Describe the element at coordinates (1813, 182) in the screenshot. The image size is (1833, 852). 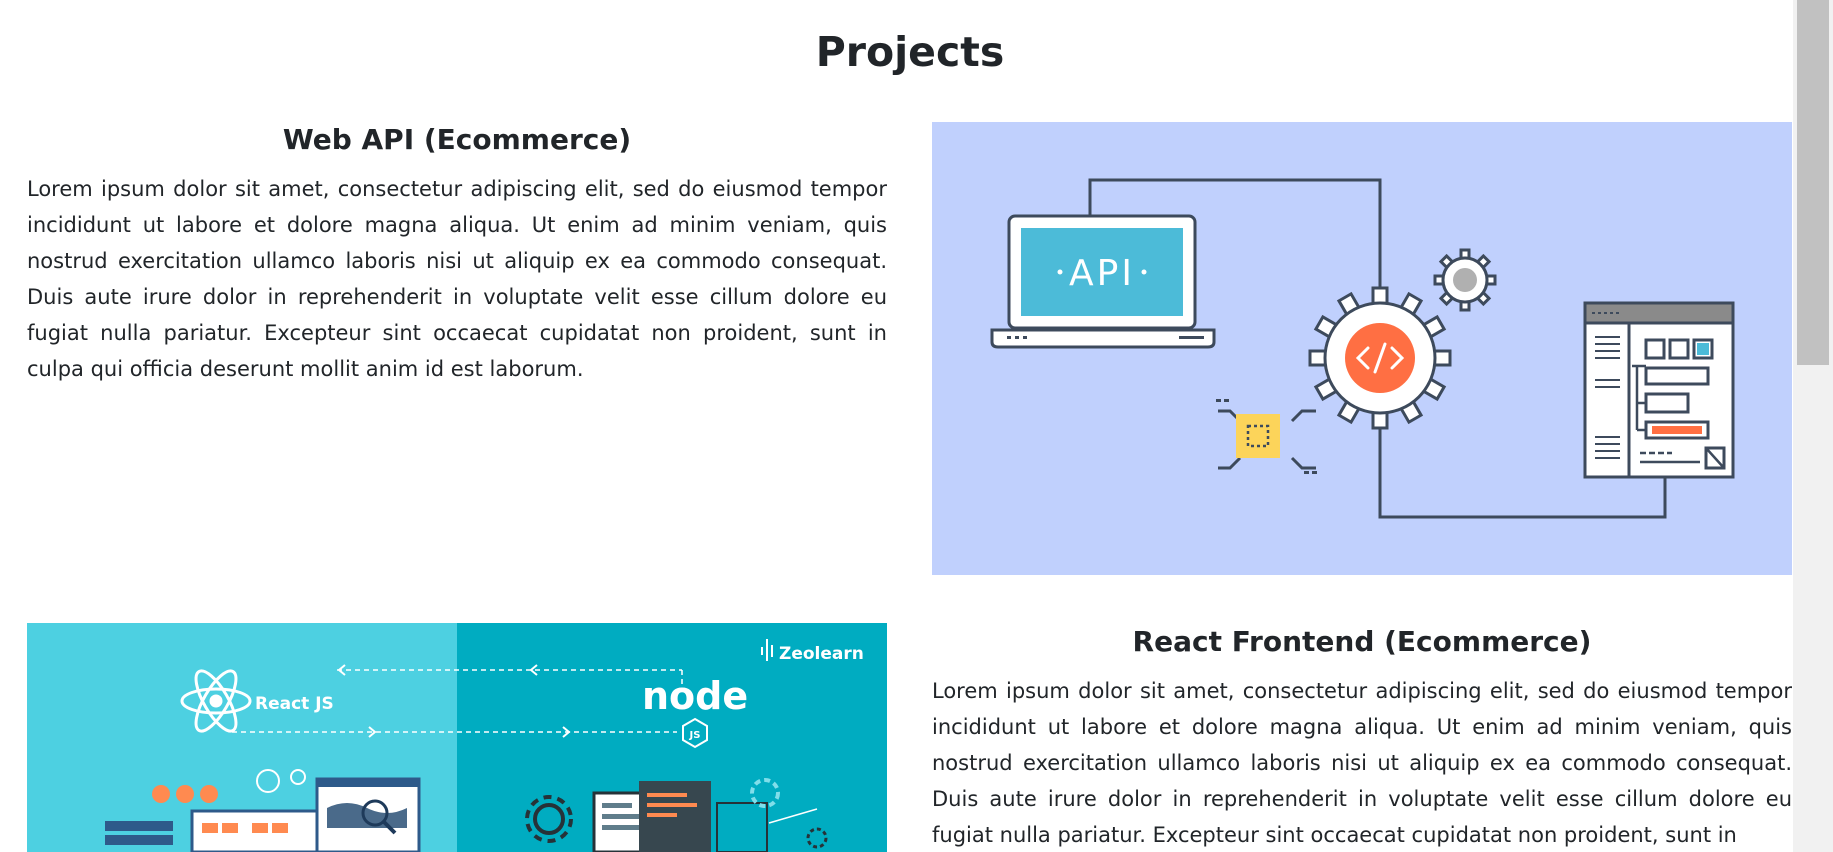
I see `scrollbar-thumb` at that location.